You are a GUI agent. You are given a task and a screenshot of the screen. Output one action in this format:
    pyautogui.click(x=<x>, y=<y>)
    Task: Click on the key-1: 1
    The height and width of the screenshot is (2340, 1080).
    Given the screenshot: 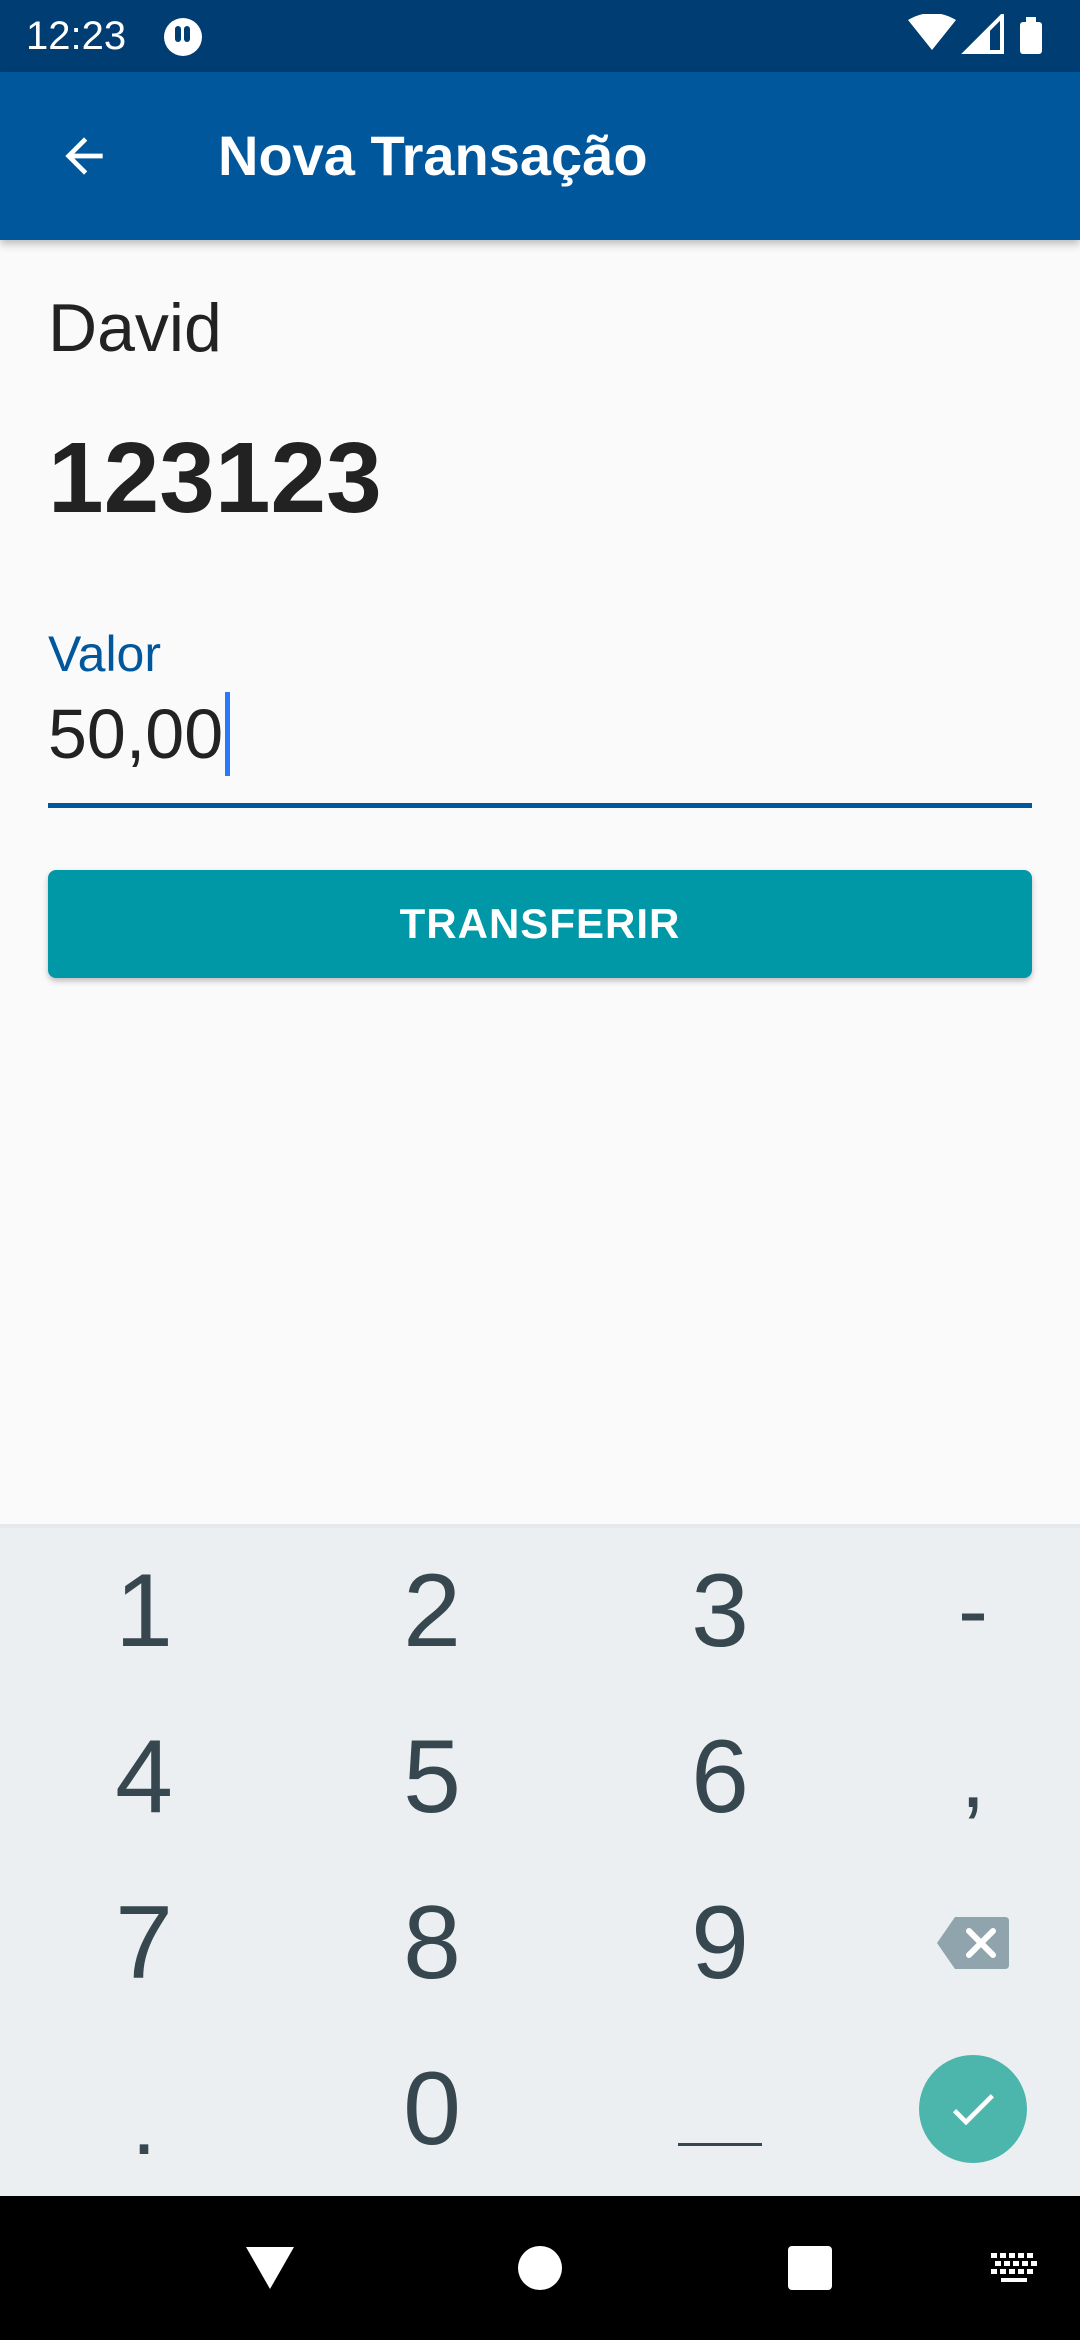 What is the action you would take?
    pyautogui.click(x=144, y=1611)
    